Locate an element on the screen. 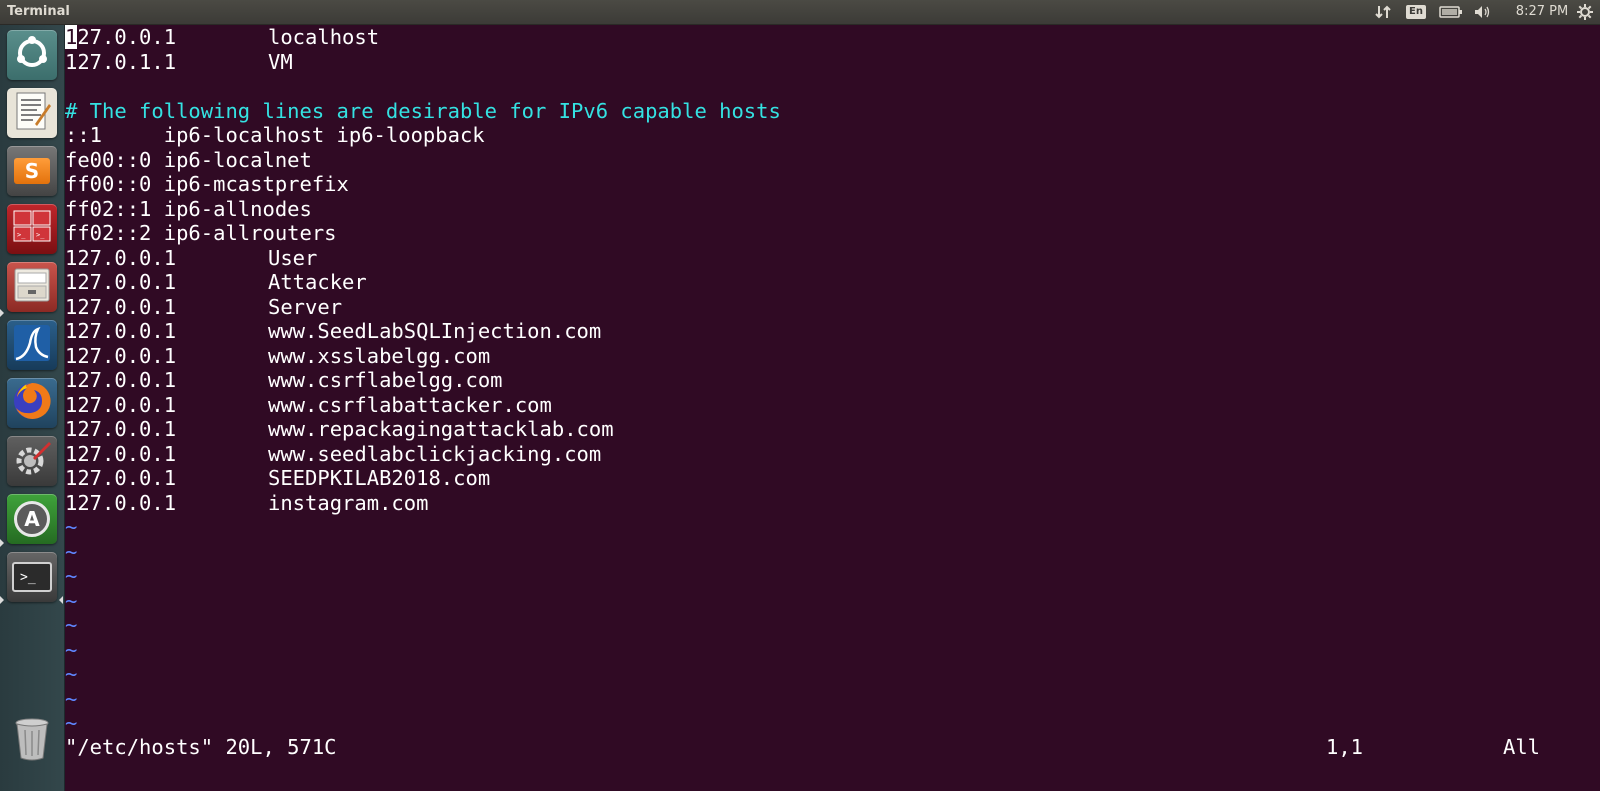  editor-line: ff02::2 ip6-allrouters is located at coordinates (201, 233).